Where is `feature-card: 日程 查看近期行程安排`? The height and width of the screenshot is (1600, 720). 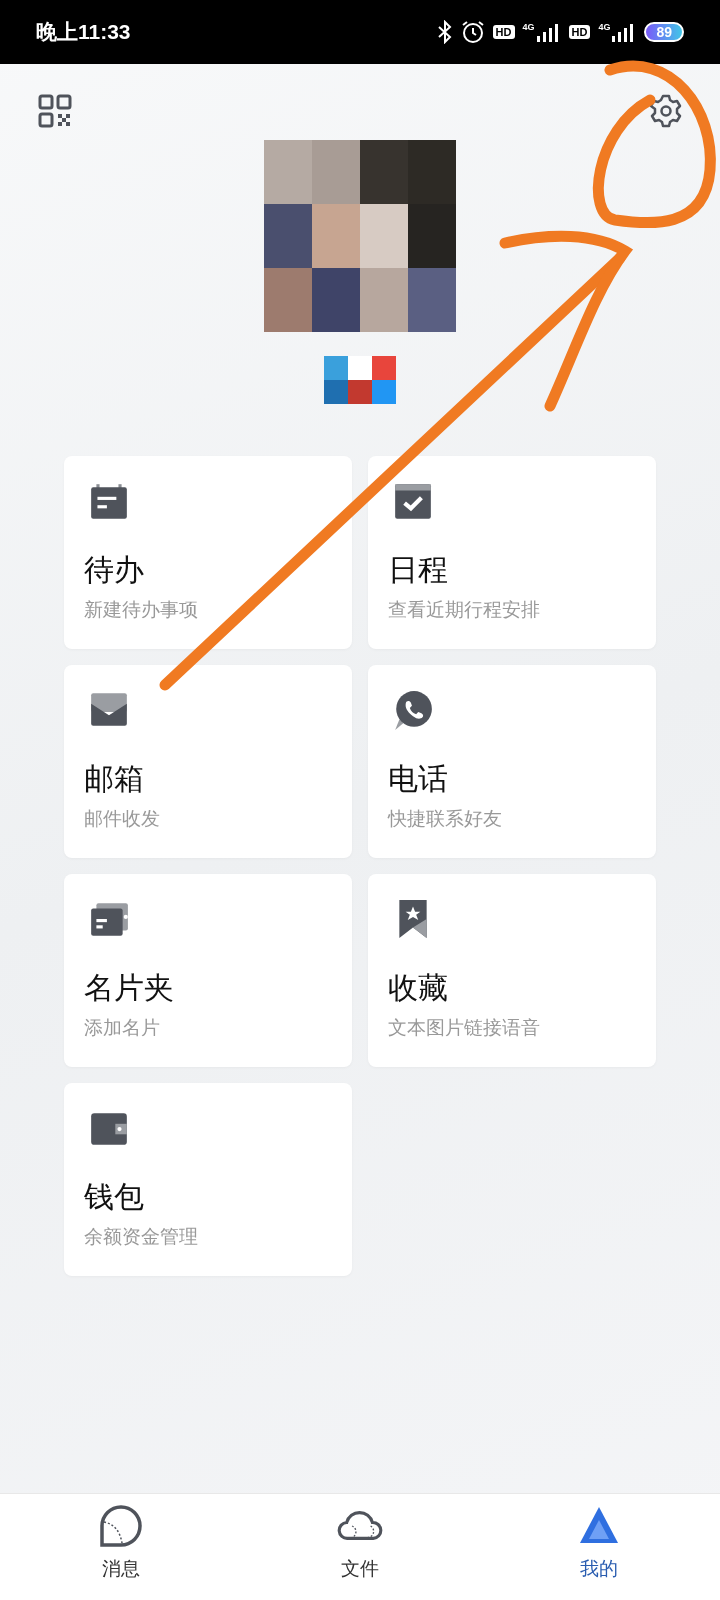
feature-card: 日程 查看近期行程安排 is located at coordinates (512, 552).